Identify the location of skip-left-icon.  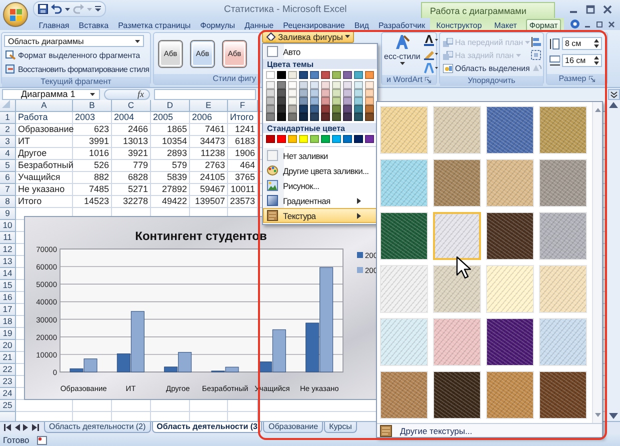
(7, 427).